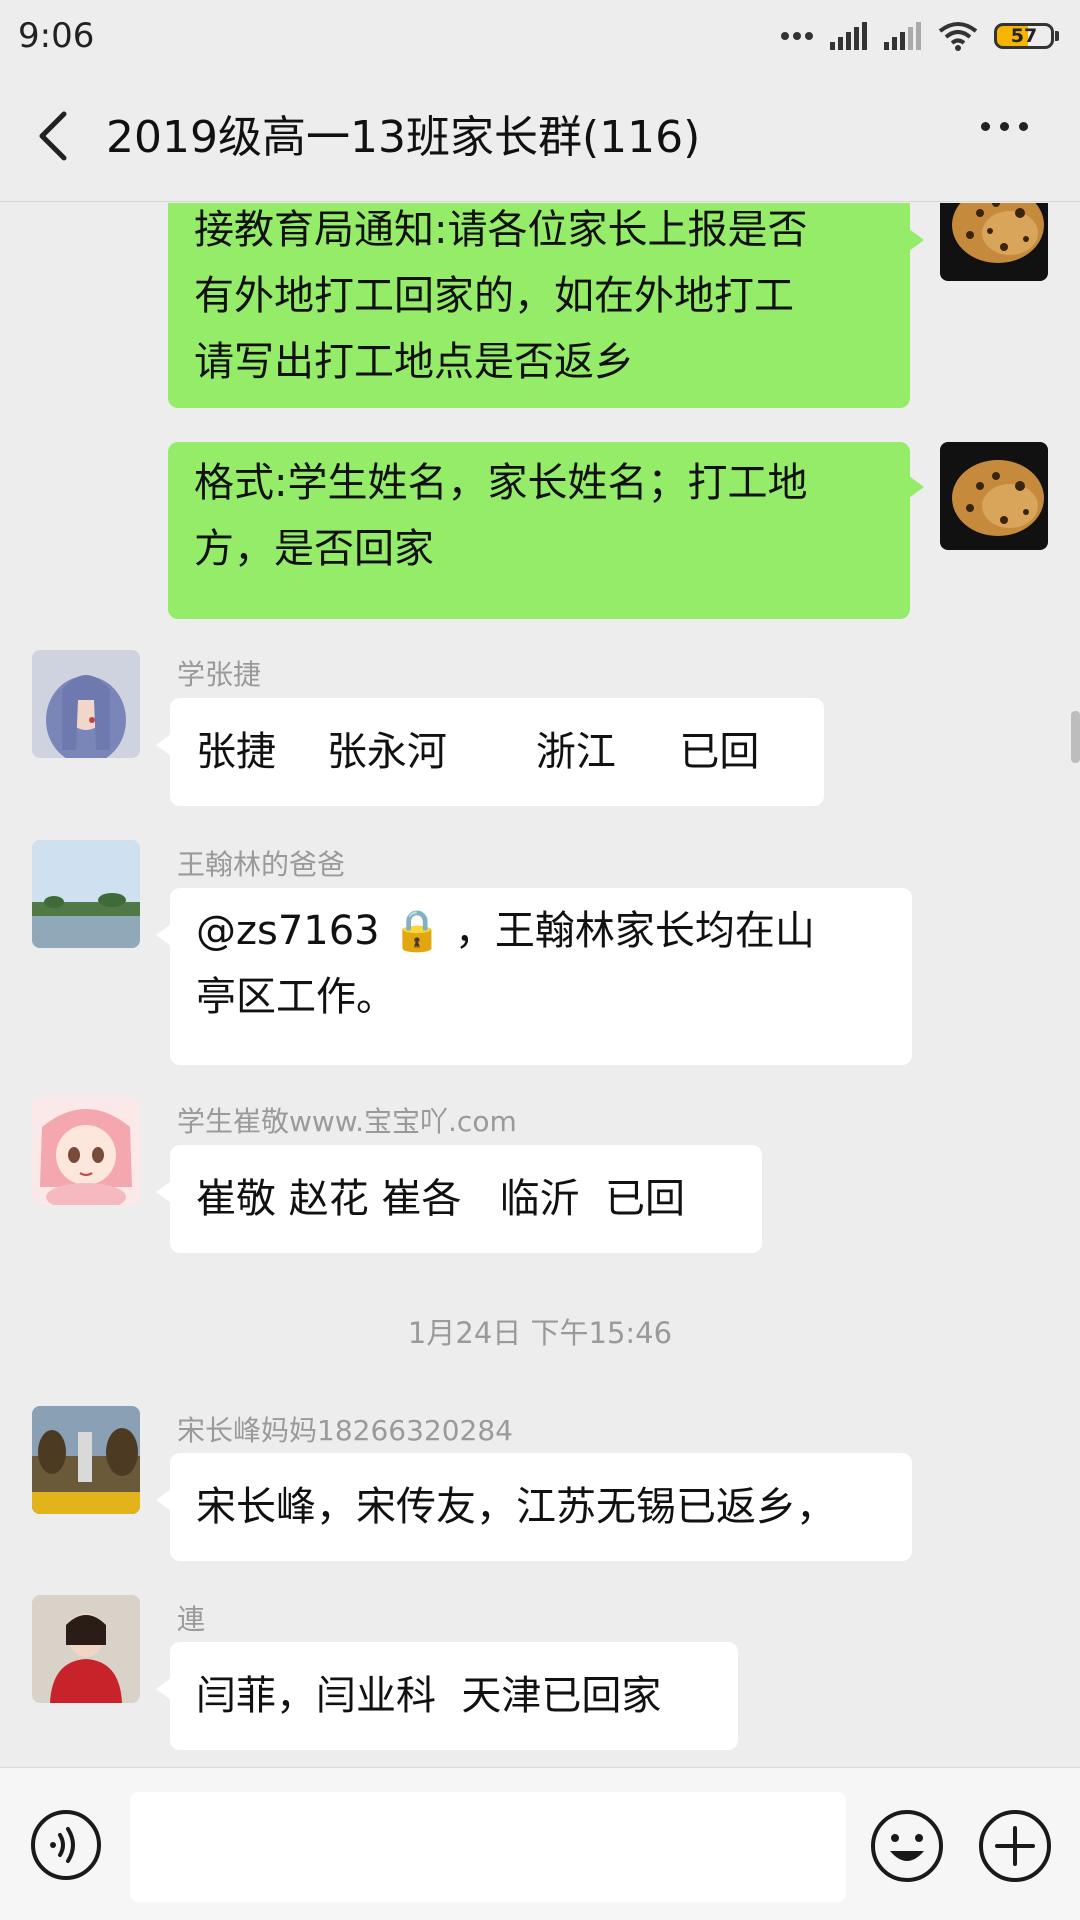 The height and width of the screenshot is (1920, 1080). Describe the element at coordinates (1015, 1846) in the screenshot. I see `plus-circle-icon` at that location.